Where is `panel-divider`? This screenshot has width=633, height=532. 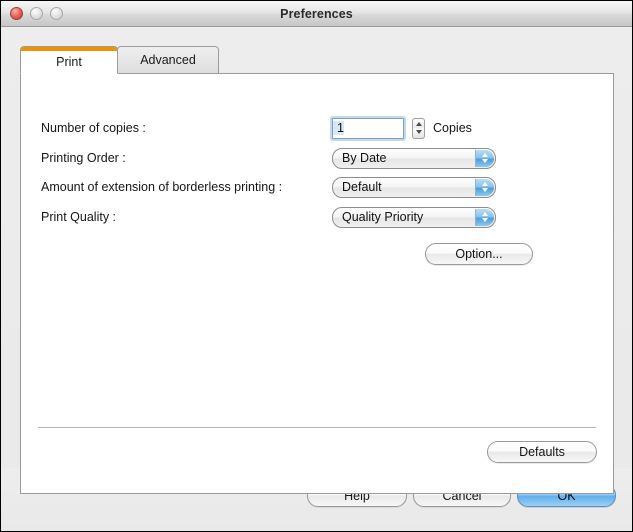
panel-divider is located at coordinates (317, 427).